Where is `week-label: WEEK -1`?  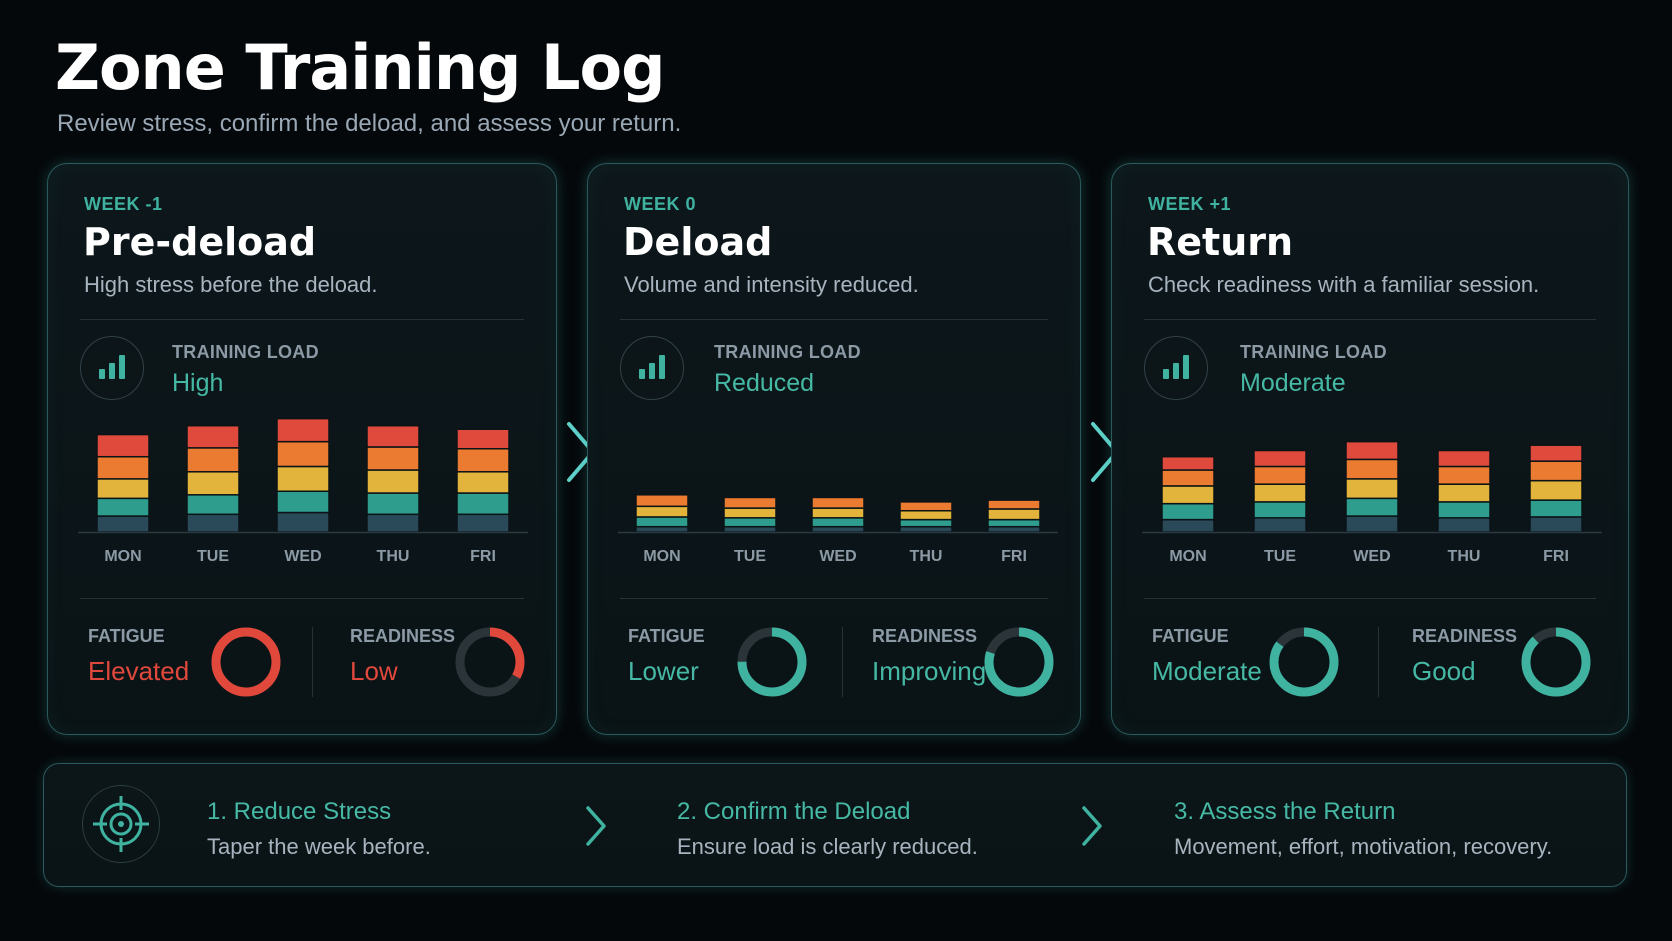
week-label: WEEK -1 is located at coordinates (123, 204).